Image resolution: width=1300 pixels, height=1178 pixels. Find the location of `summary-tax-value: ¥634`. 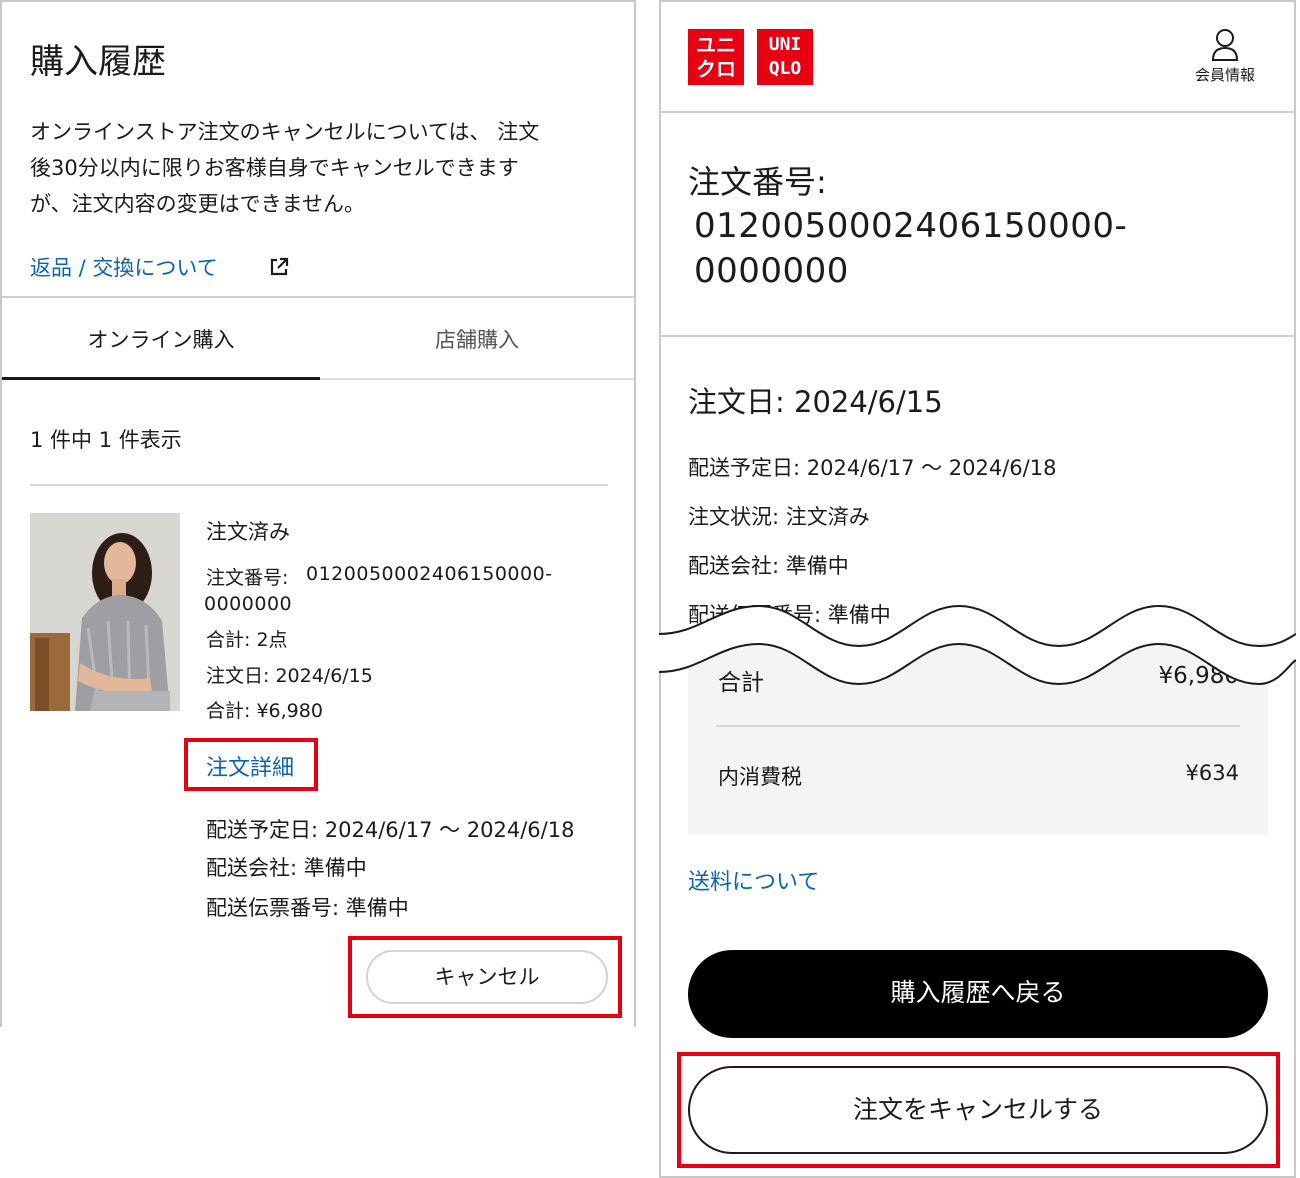

summary-tax-value: ¥634 is located at coordinates (1212, 773).